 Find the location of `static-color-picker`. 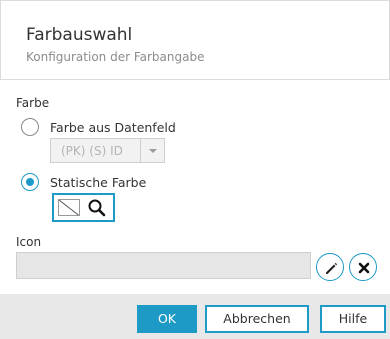

static-color-picker is located at coordinates (83, 207).